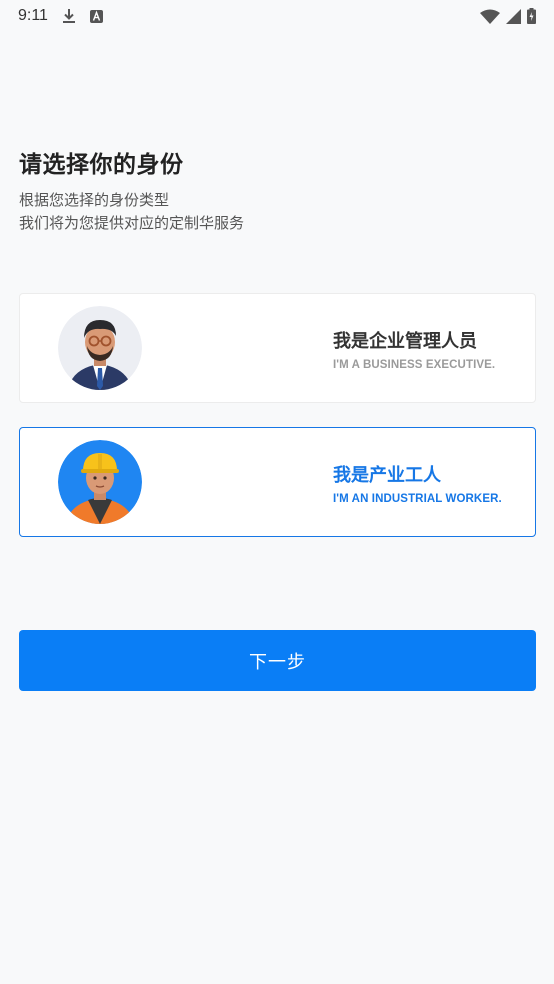 The image size is (554, 984). What do you see at coordinates (100, 348) in the screenshot?
I see `executive-avatar` at bounding box center [100, 348].